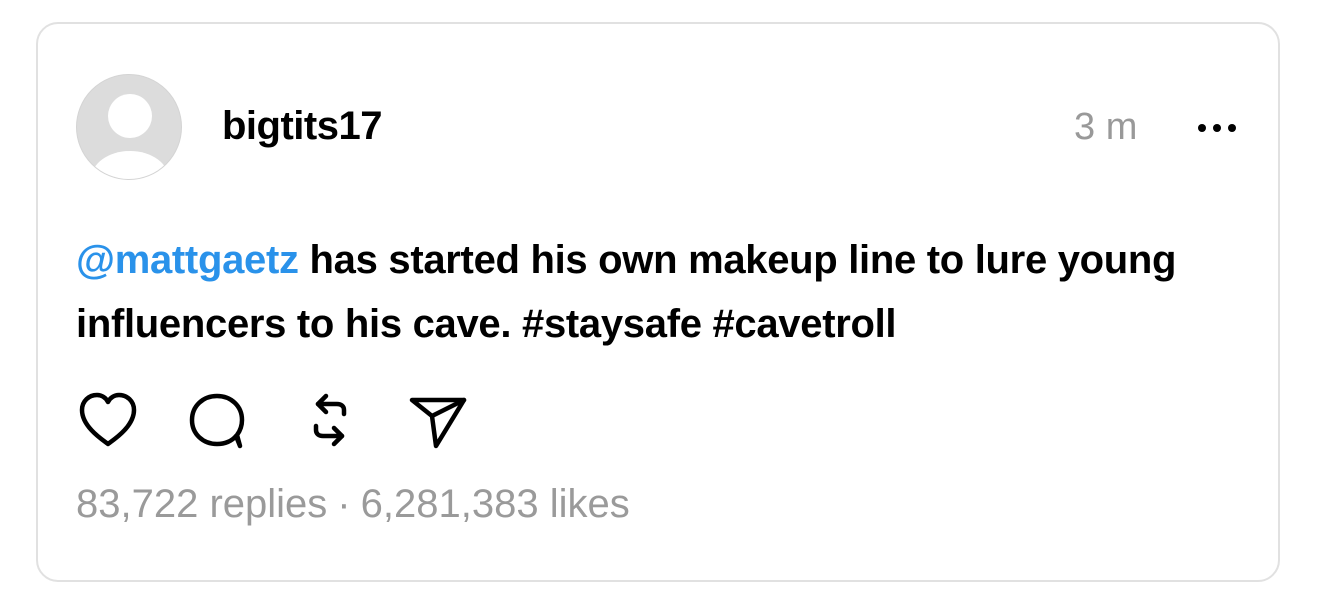 This screenshot has width=1319, height=606. I want to click on avatar-head, so click(130, 116).